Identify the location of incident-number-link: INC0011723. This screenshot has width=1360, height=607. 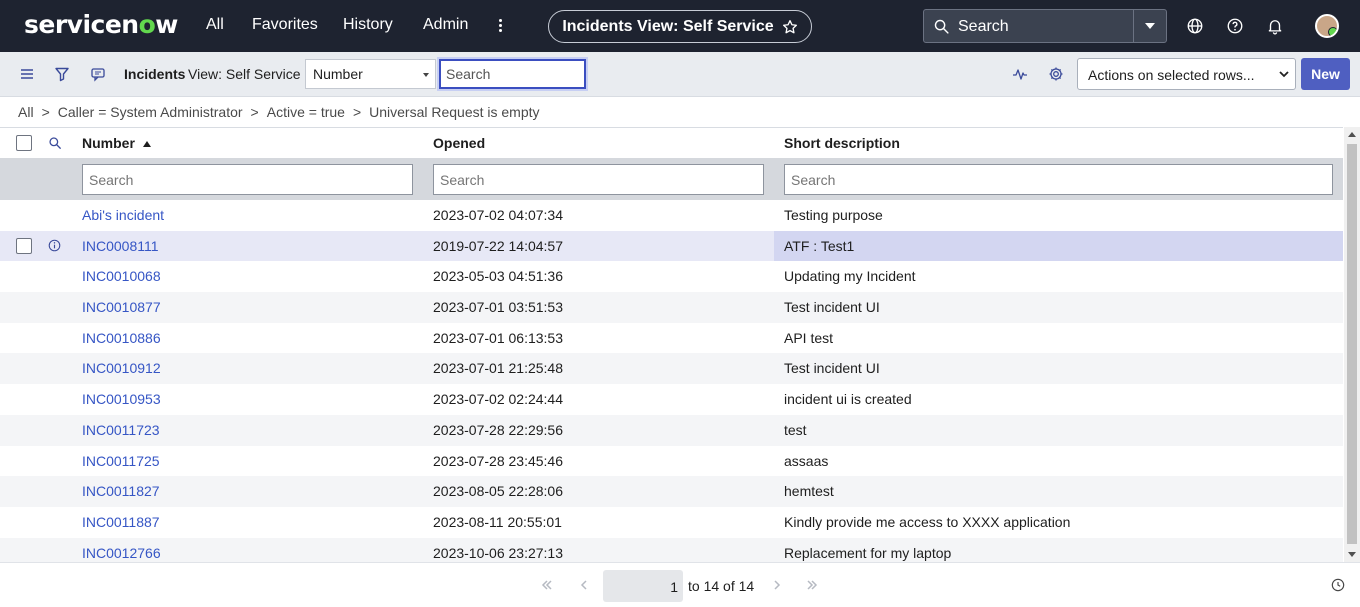
(121, 430).